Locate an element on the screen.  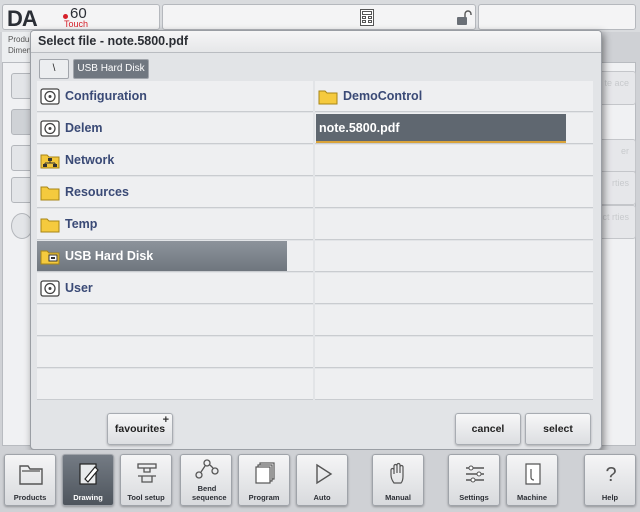
folder-item-temp: Temp is located at coordinates (175, 224).